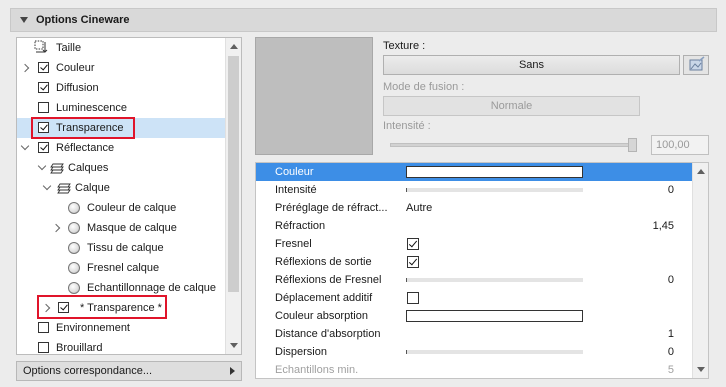 Image resolution: width=726 pixels, height=387 pixels. I want to click on prop-row-dispersion: Dispersion 0, so click(474, 352).